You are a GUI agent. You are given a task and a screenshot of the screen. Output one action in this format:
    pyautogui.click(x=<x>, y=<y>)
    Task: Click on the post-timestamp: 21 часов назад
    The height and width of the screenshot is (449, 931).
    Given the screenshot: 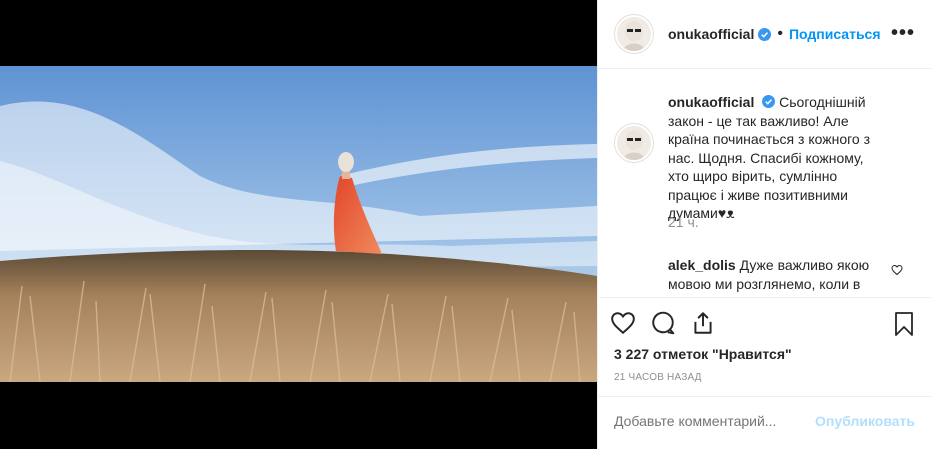 What is the action you would take?
    pyautogui.click(x=658, y=377)
    